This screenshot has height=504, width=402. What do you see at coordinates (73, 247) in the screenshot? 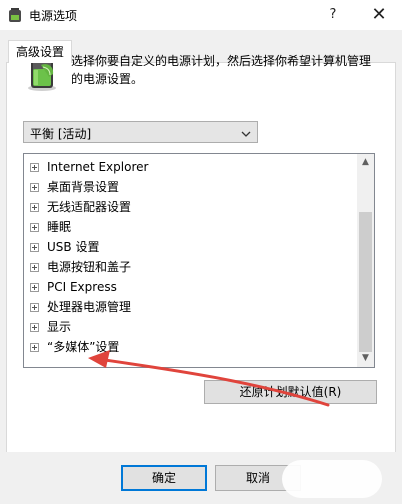
I see `tree-item-label: USB 设置` at bounding box center [73, 247].